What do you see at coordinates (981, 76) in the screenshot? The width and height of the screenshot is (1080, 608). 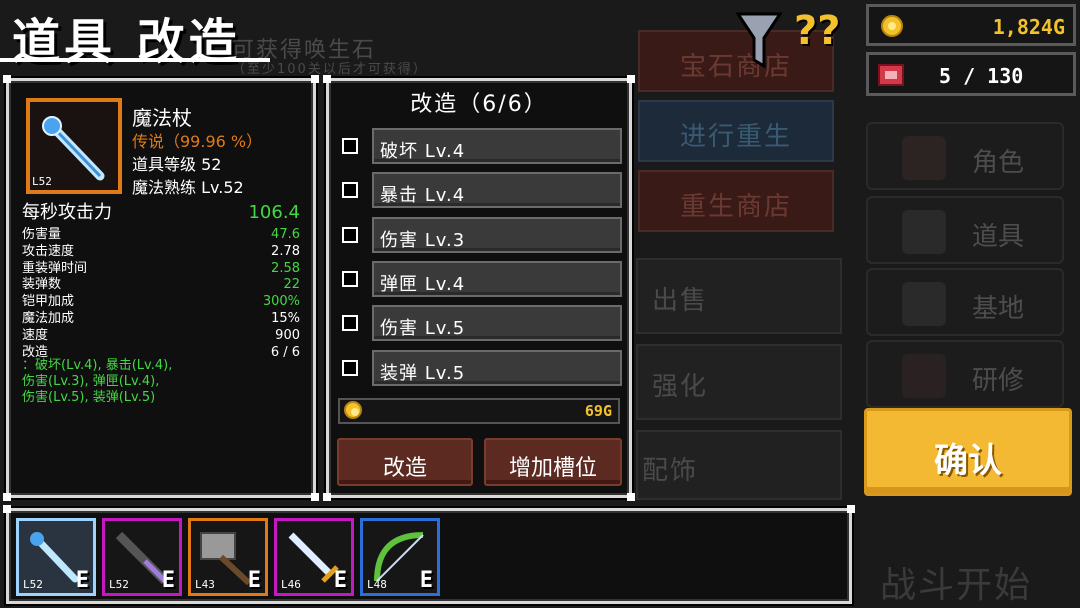 I see `ticket-amount: 5 / 130` at bounding box center [981, 76].